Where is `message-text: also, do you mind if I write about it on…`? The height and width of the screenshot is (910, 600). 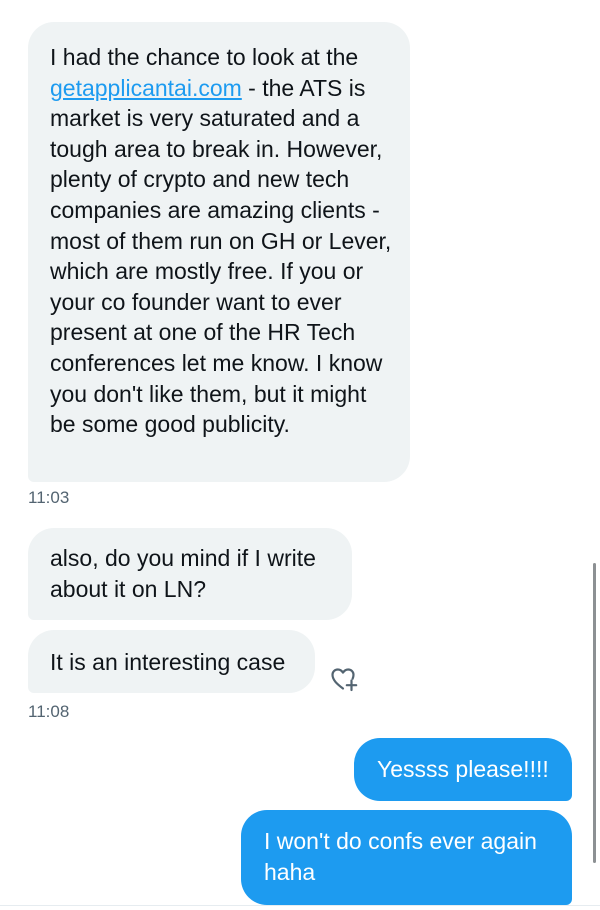
message-text: also, do you mind if I write about it on… is located at coordinates (183, 573).